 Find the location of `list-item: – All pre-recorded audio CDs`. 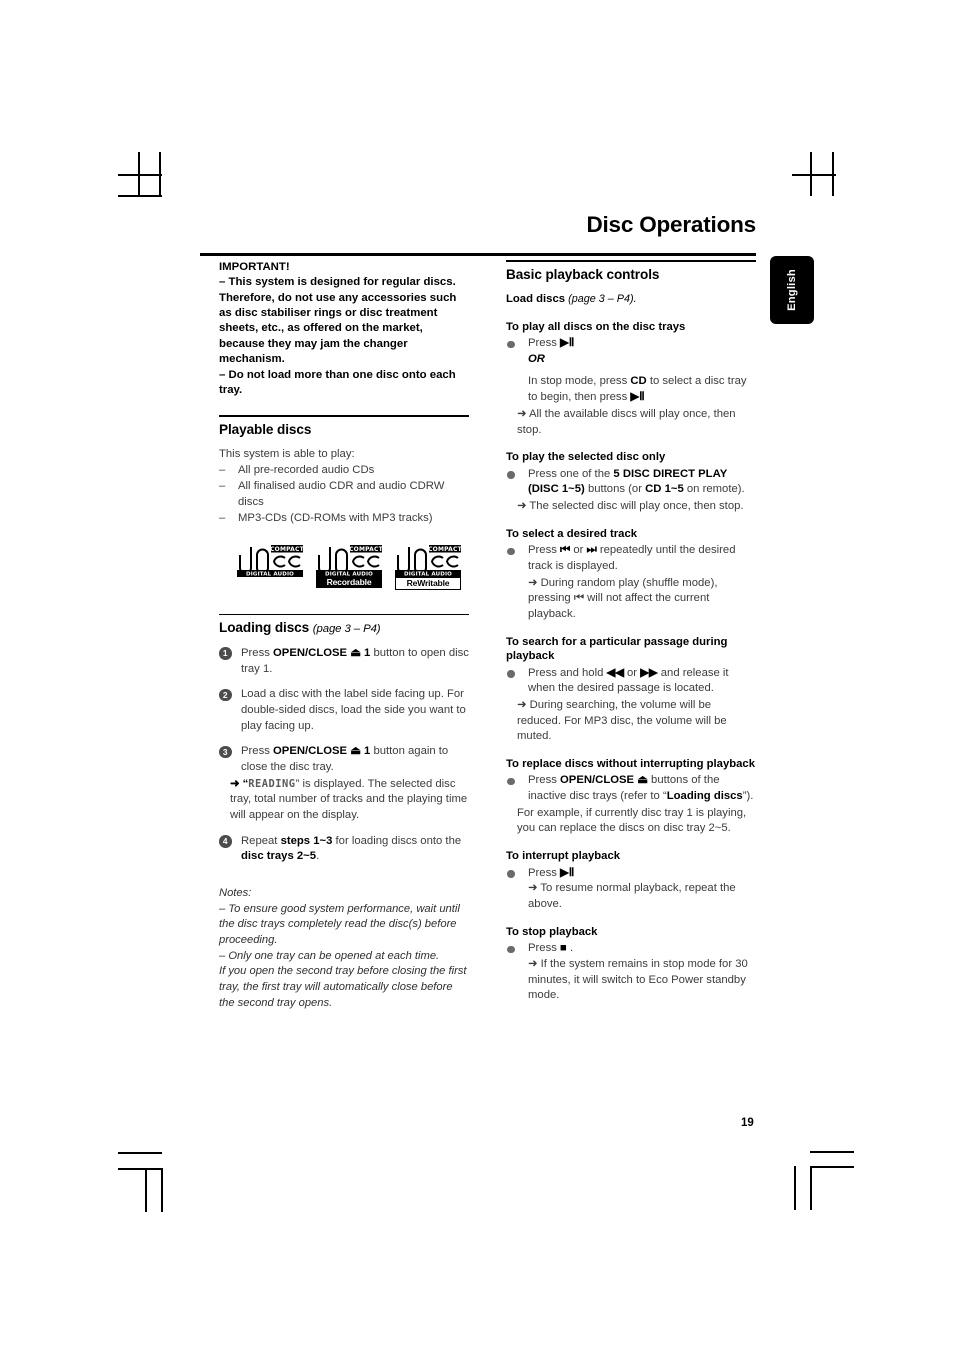

list-item: – All pre-recorded audio CDs is located at coordinates (344, 471).